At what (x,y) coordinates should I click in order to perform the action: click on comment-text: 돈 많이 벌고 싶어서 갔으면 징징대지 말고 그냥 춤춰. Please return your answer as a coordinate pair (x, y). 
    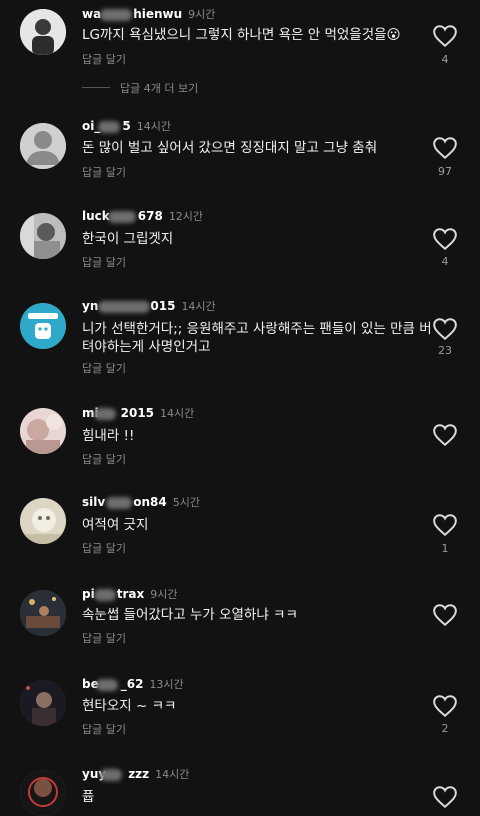
    Looking at the image, I should click on (230, 148).